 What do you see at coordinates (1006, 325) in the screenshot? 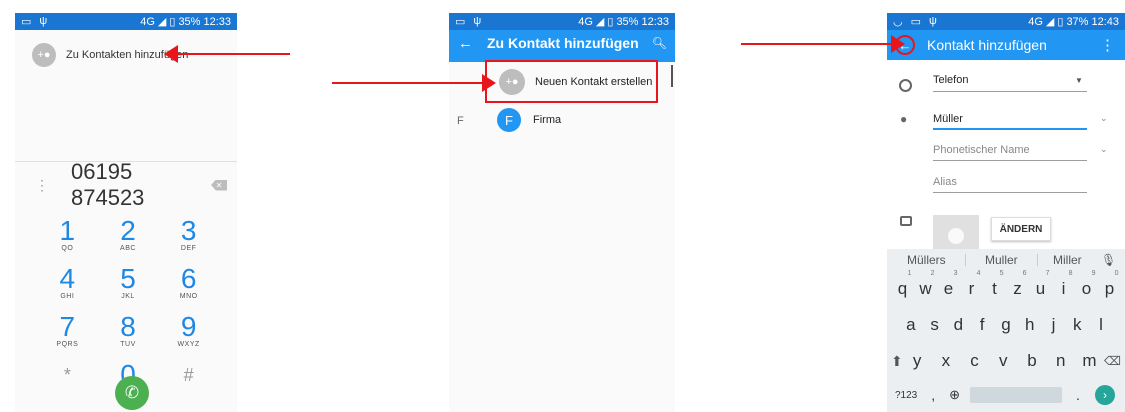
I see `keyboard-key: g` at bounding box center [1006, 325].